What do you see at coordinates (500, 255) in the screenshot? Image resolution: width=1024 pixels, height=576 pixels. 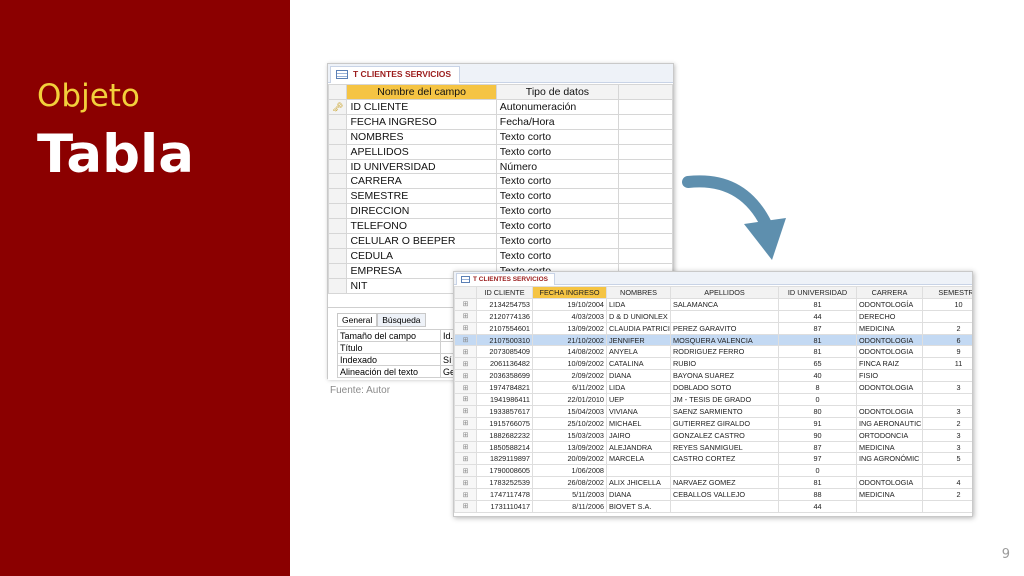 I see `field-row: CEDULA Texto corto` at bounding box center [500, 255].